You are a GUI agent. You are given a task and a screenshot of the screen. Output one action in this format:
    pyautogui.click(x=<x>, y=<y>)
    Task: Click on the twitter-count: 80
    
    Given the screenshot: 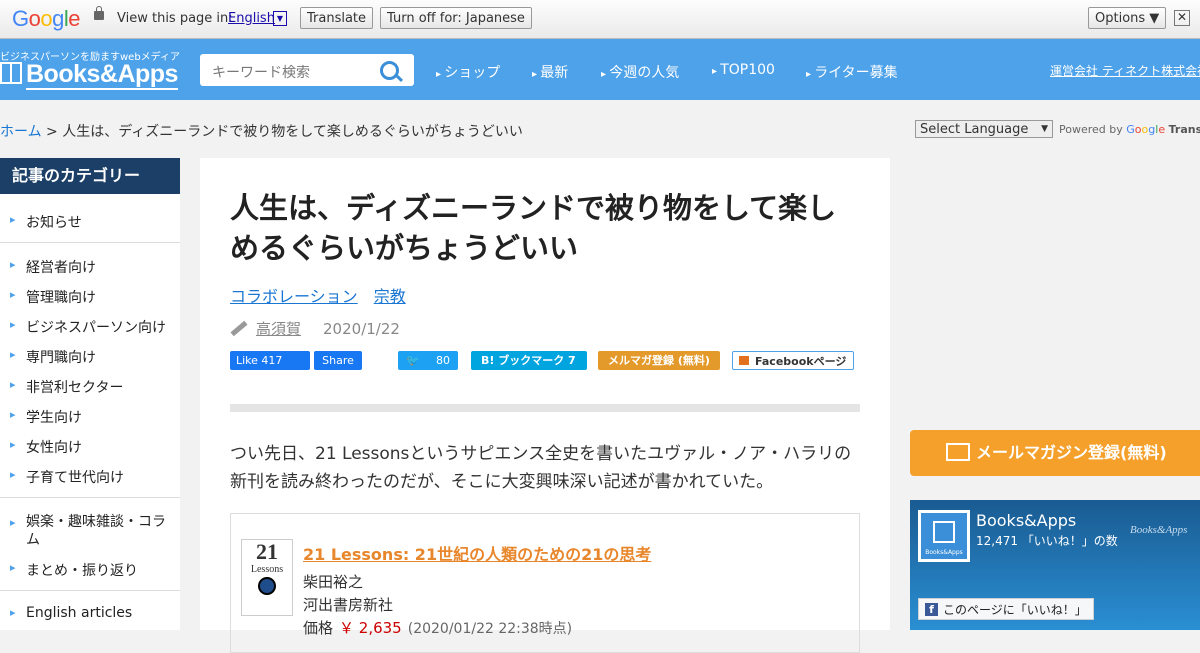 What is the action you would take?
    pyautogui.click(x=443, y=360)
    